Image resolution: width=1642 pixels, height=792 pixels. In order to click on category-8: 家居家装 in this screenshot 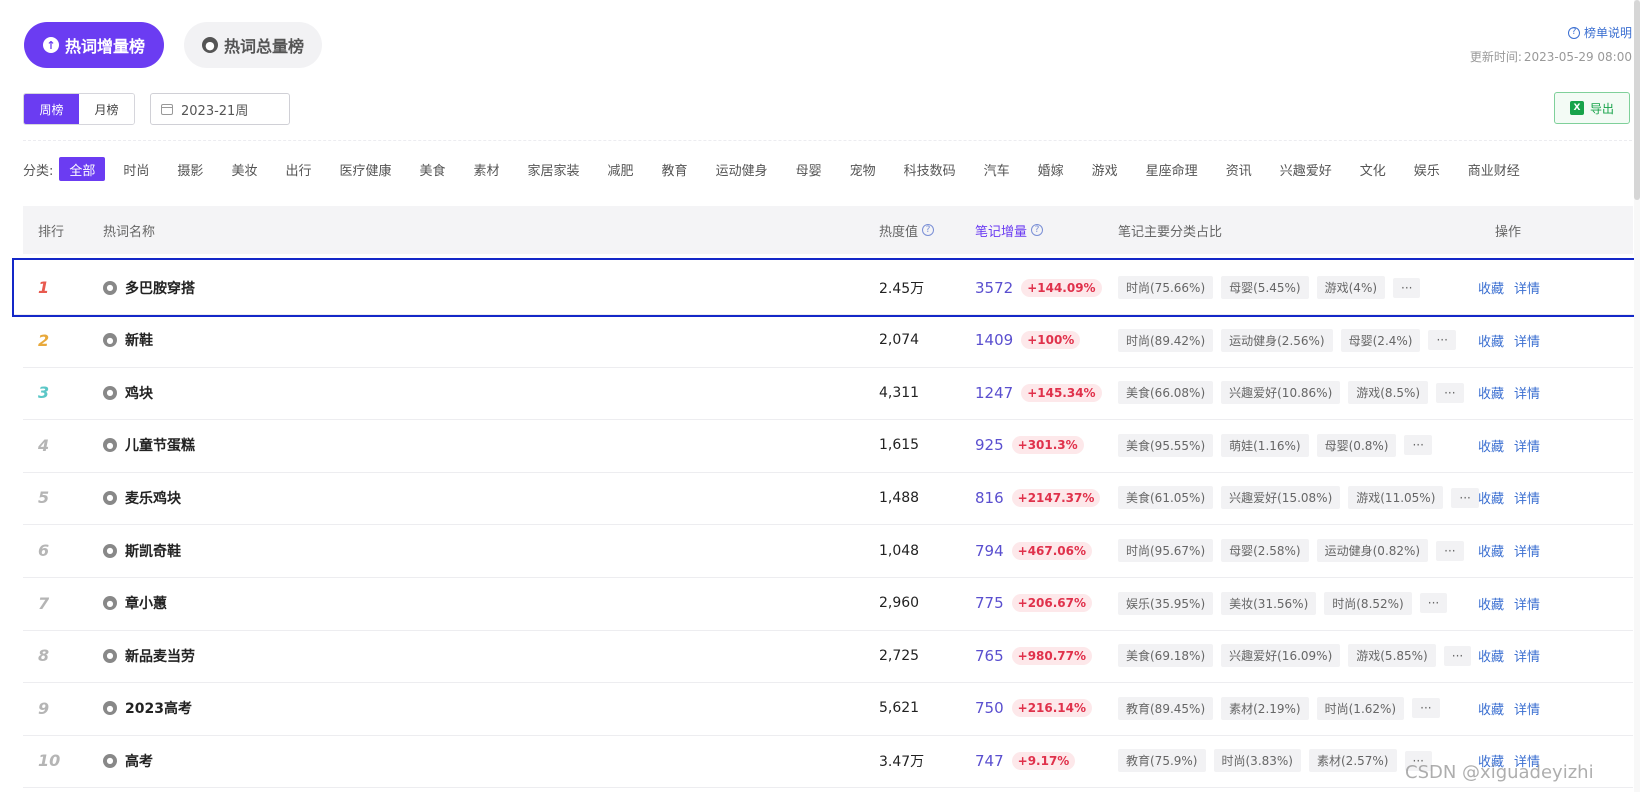, I will do `click(554, 169)`.